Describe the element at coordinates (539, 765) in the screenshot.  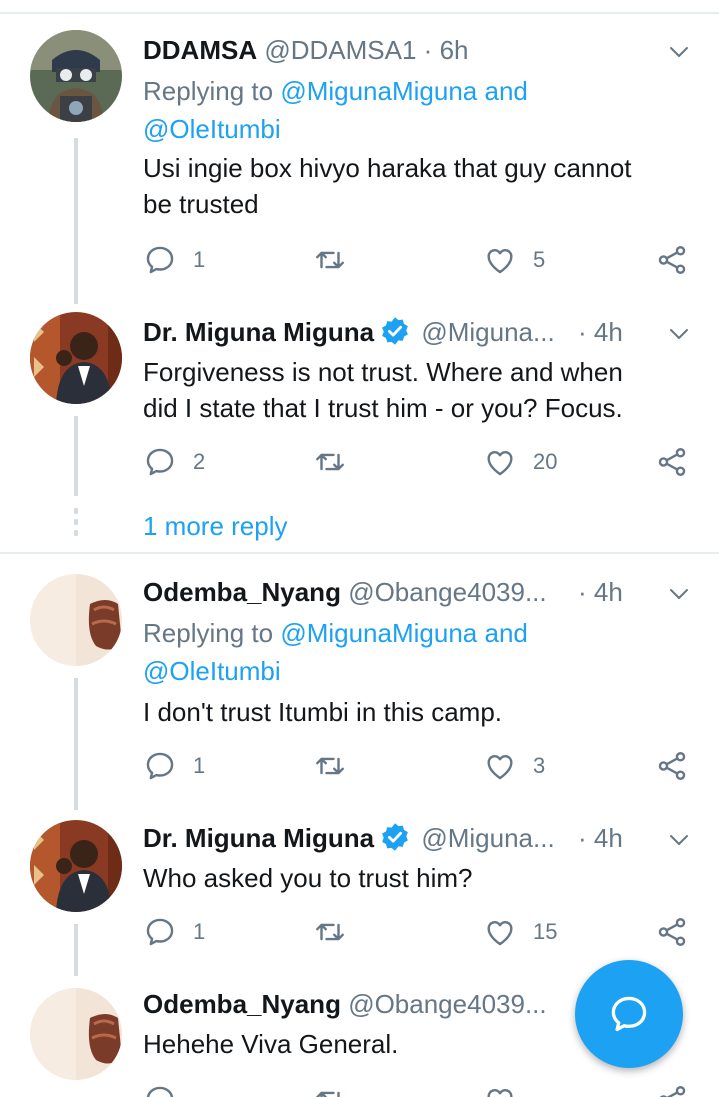
I see `like-count: 3` at that location.